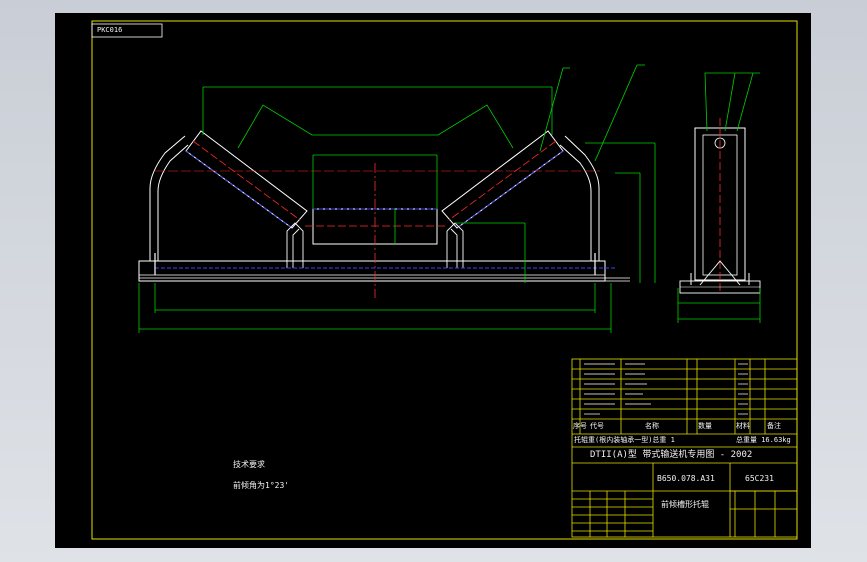 The width and height of the screenshot is (867, 562). What do you see at coordinates (719, 197) in the screenshot?
I see `side-view` at bounding box center [719, 197].